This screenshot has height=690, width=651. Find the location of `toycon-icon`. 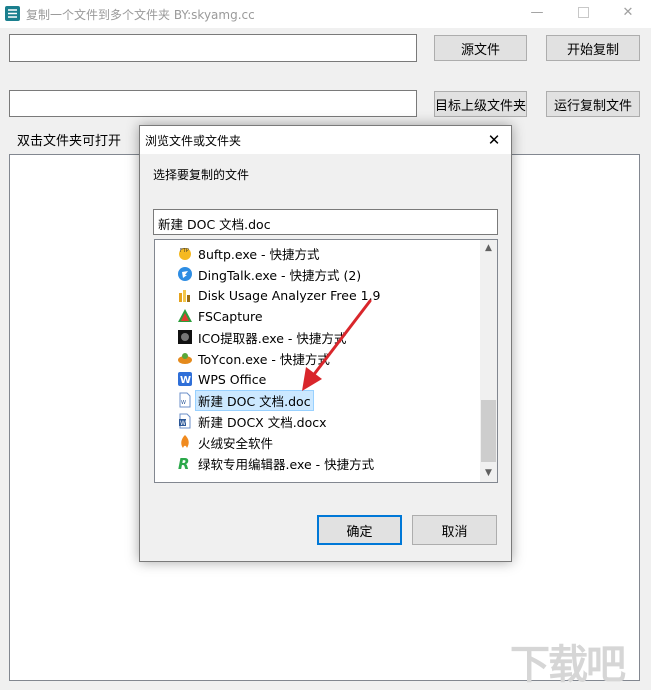

toycon-icon is located at coordinates (185, 358).